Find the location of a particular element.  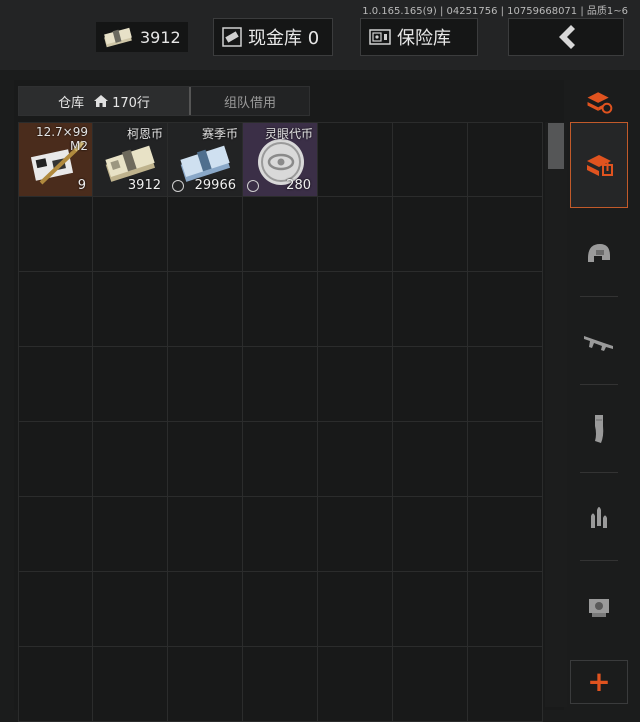

inventory-slot: 赛季币 29966 is located at coordinates (205, 159).